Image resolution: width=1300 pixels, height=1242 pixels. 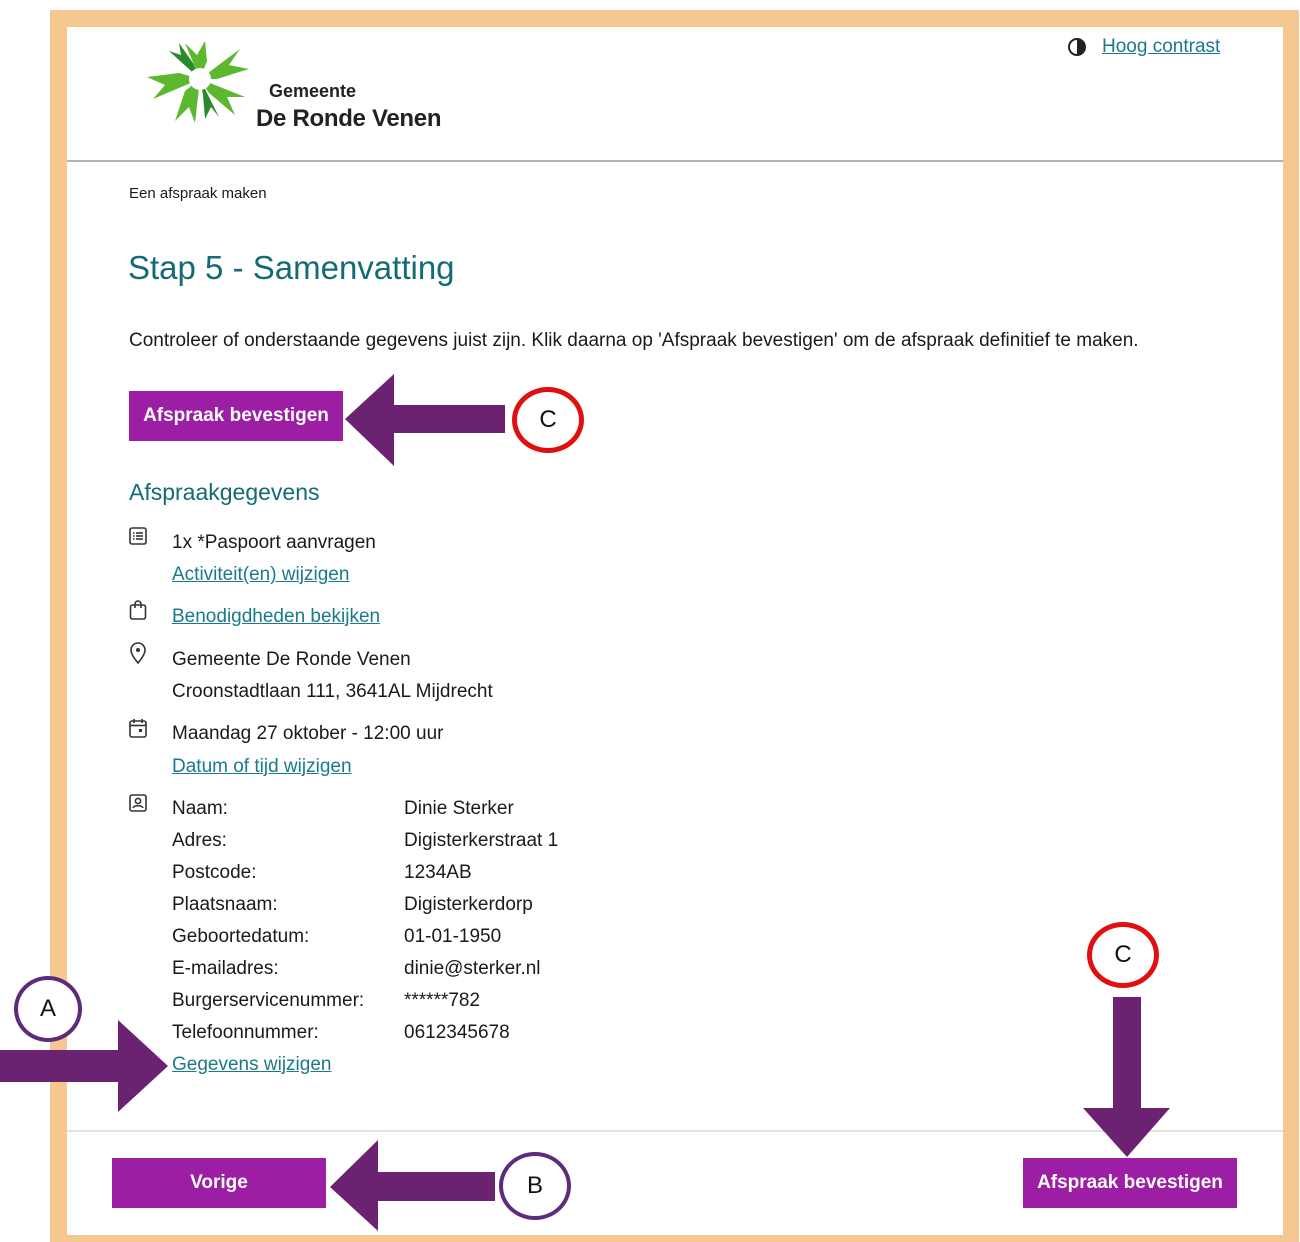 I want to click on annotation-c-bottom: C, so click(x=1123, y=955).